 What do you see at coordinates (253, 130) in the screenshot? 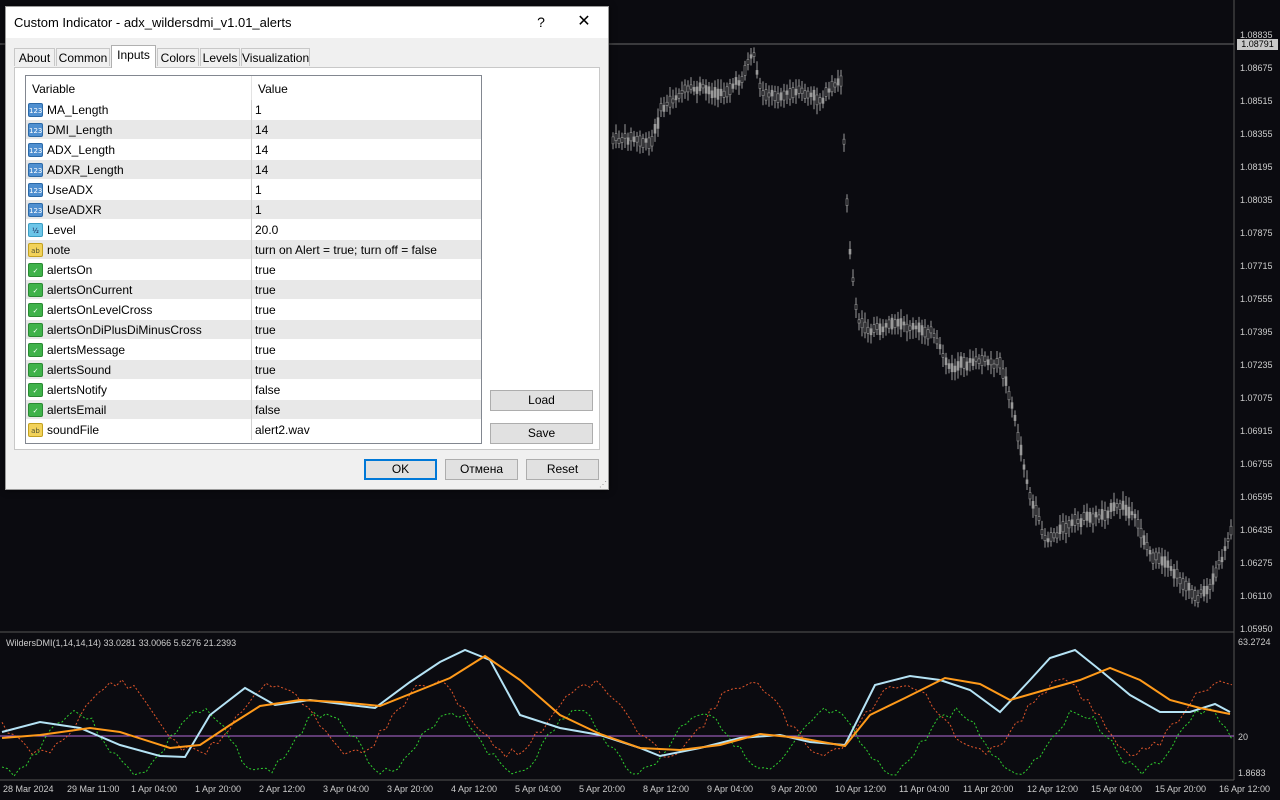
I see `param-row: 123 DMI_Length 14` at bounding box center [253, 130].